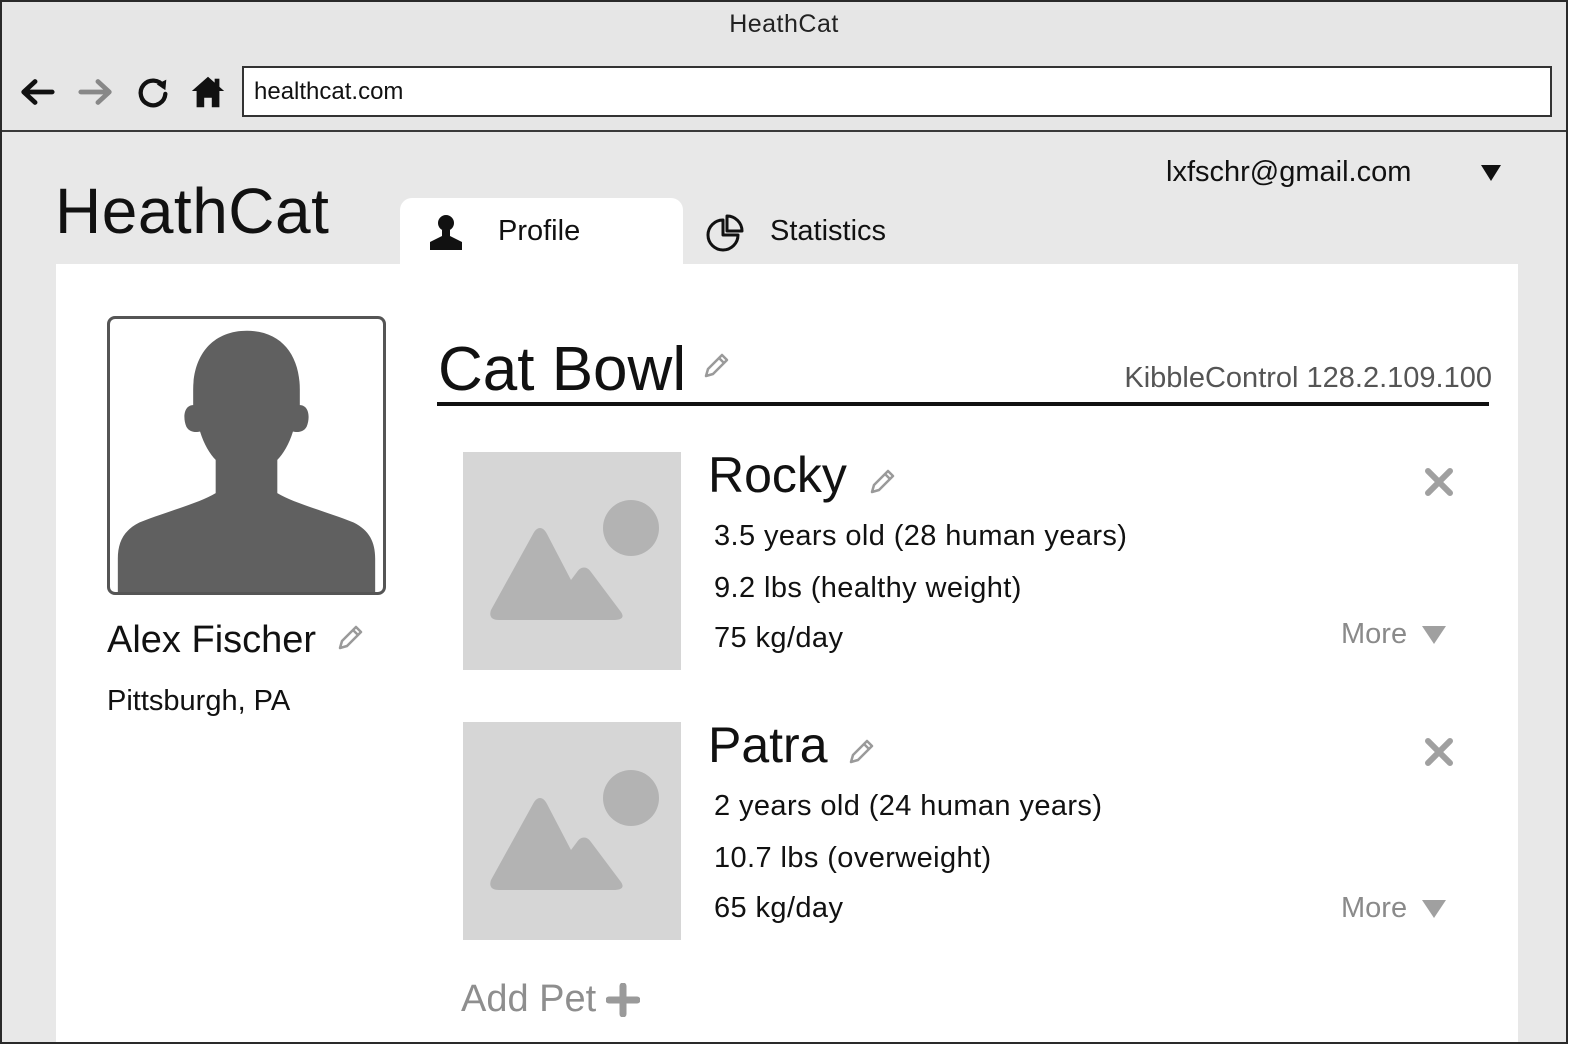 This screenshot has height=1055, width=1584. Describe the element at coordinates (212, 640) in the screenshot. I see `user-name: Alex Fischer` at that location.